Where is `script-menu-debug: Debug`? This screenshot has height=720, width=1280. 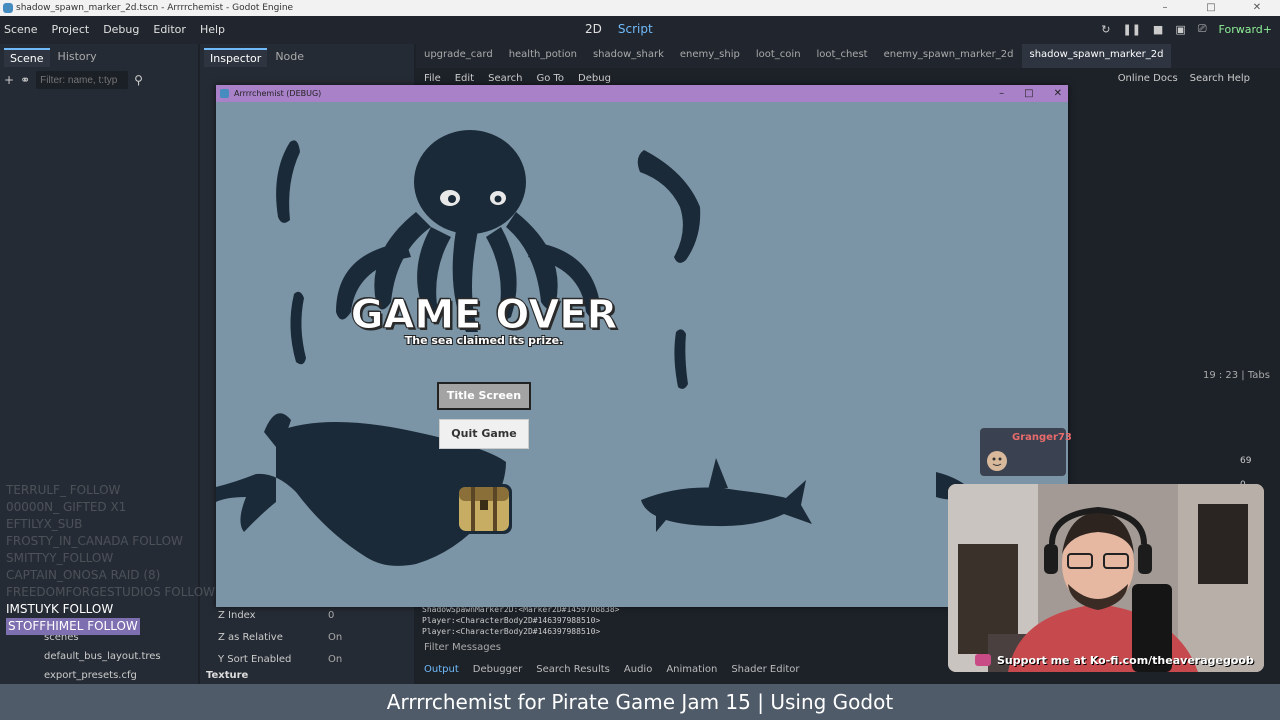 script-menu-debug: Debug is located at coordinates (594, 78).